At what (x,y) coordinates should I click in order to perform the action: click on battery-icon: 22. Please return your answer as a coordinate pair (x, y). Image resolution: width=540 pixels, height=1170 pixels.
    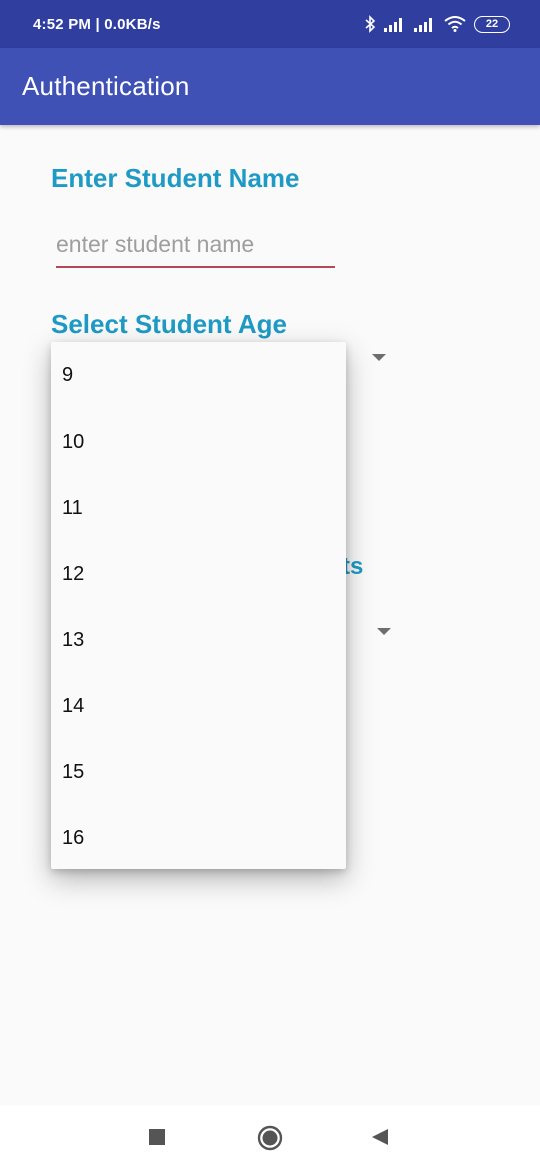
    Looking at the image, I should click on (492, 24).